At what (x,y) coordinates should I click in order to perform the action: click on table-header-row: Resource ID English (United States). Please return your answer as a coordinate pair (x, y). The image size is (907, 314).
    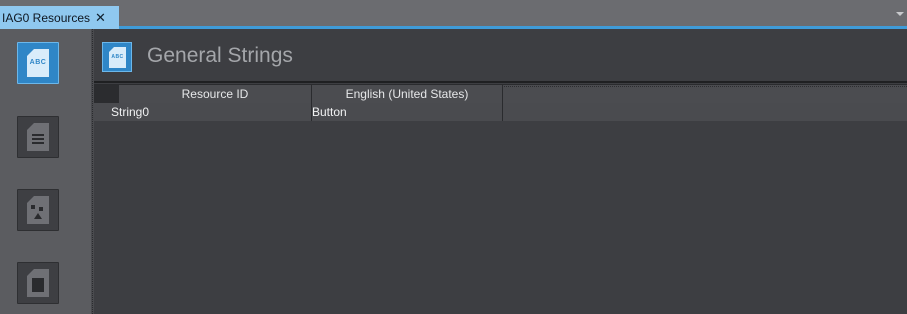
    Looking at the image, I should click on (500, 93).